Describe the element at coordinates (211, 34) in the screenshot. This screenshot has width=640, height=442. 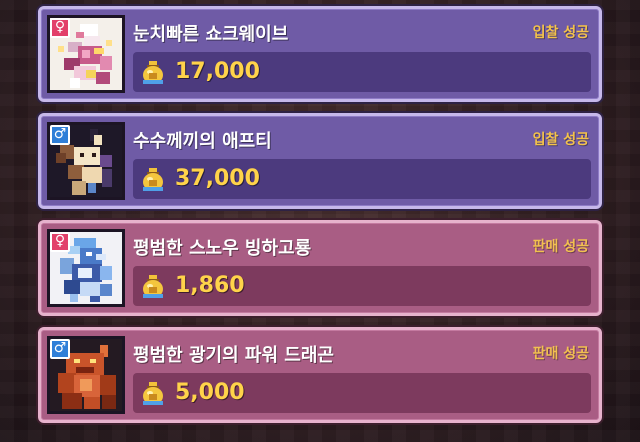
I see `monster-name: 눈치빠른 쇼크웨이브` at that location.